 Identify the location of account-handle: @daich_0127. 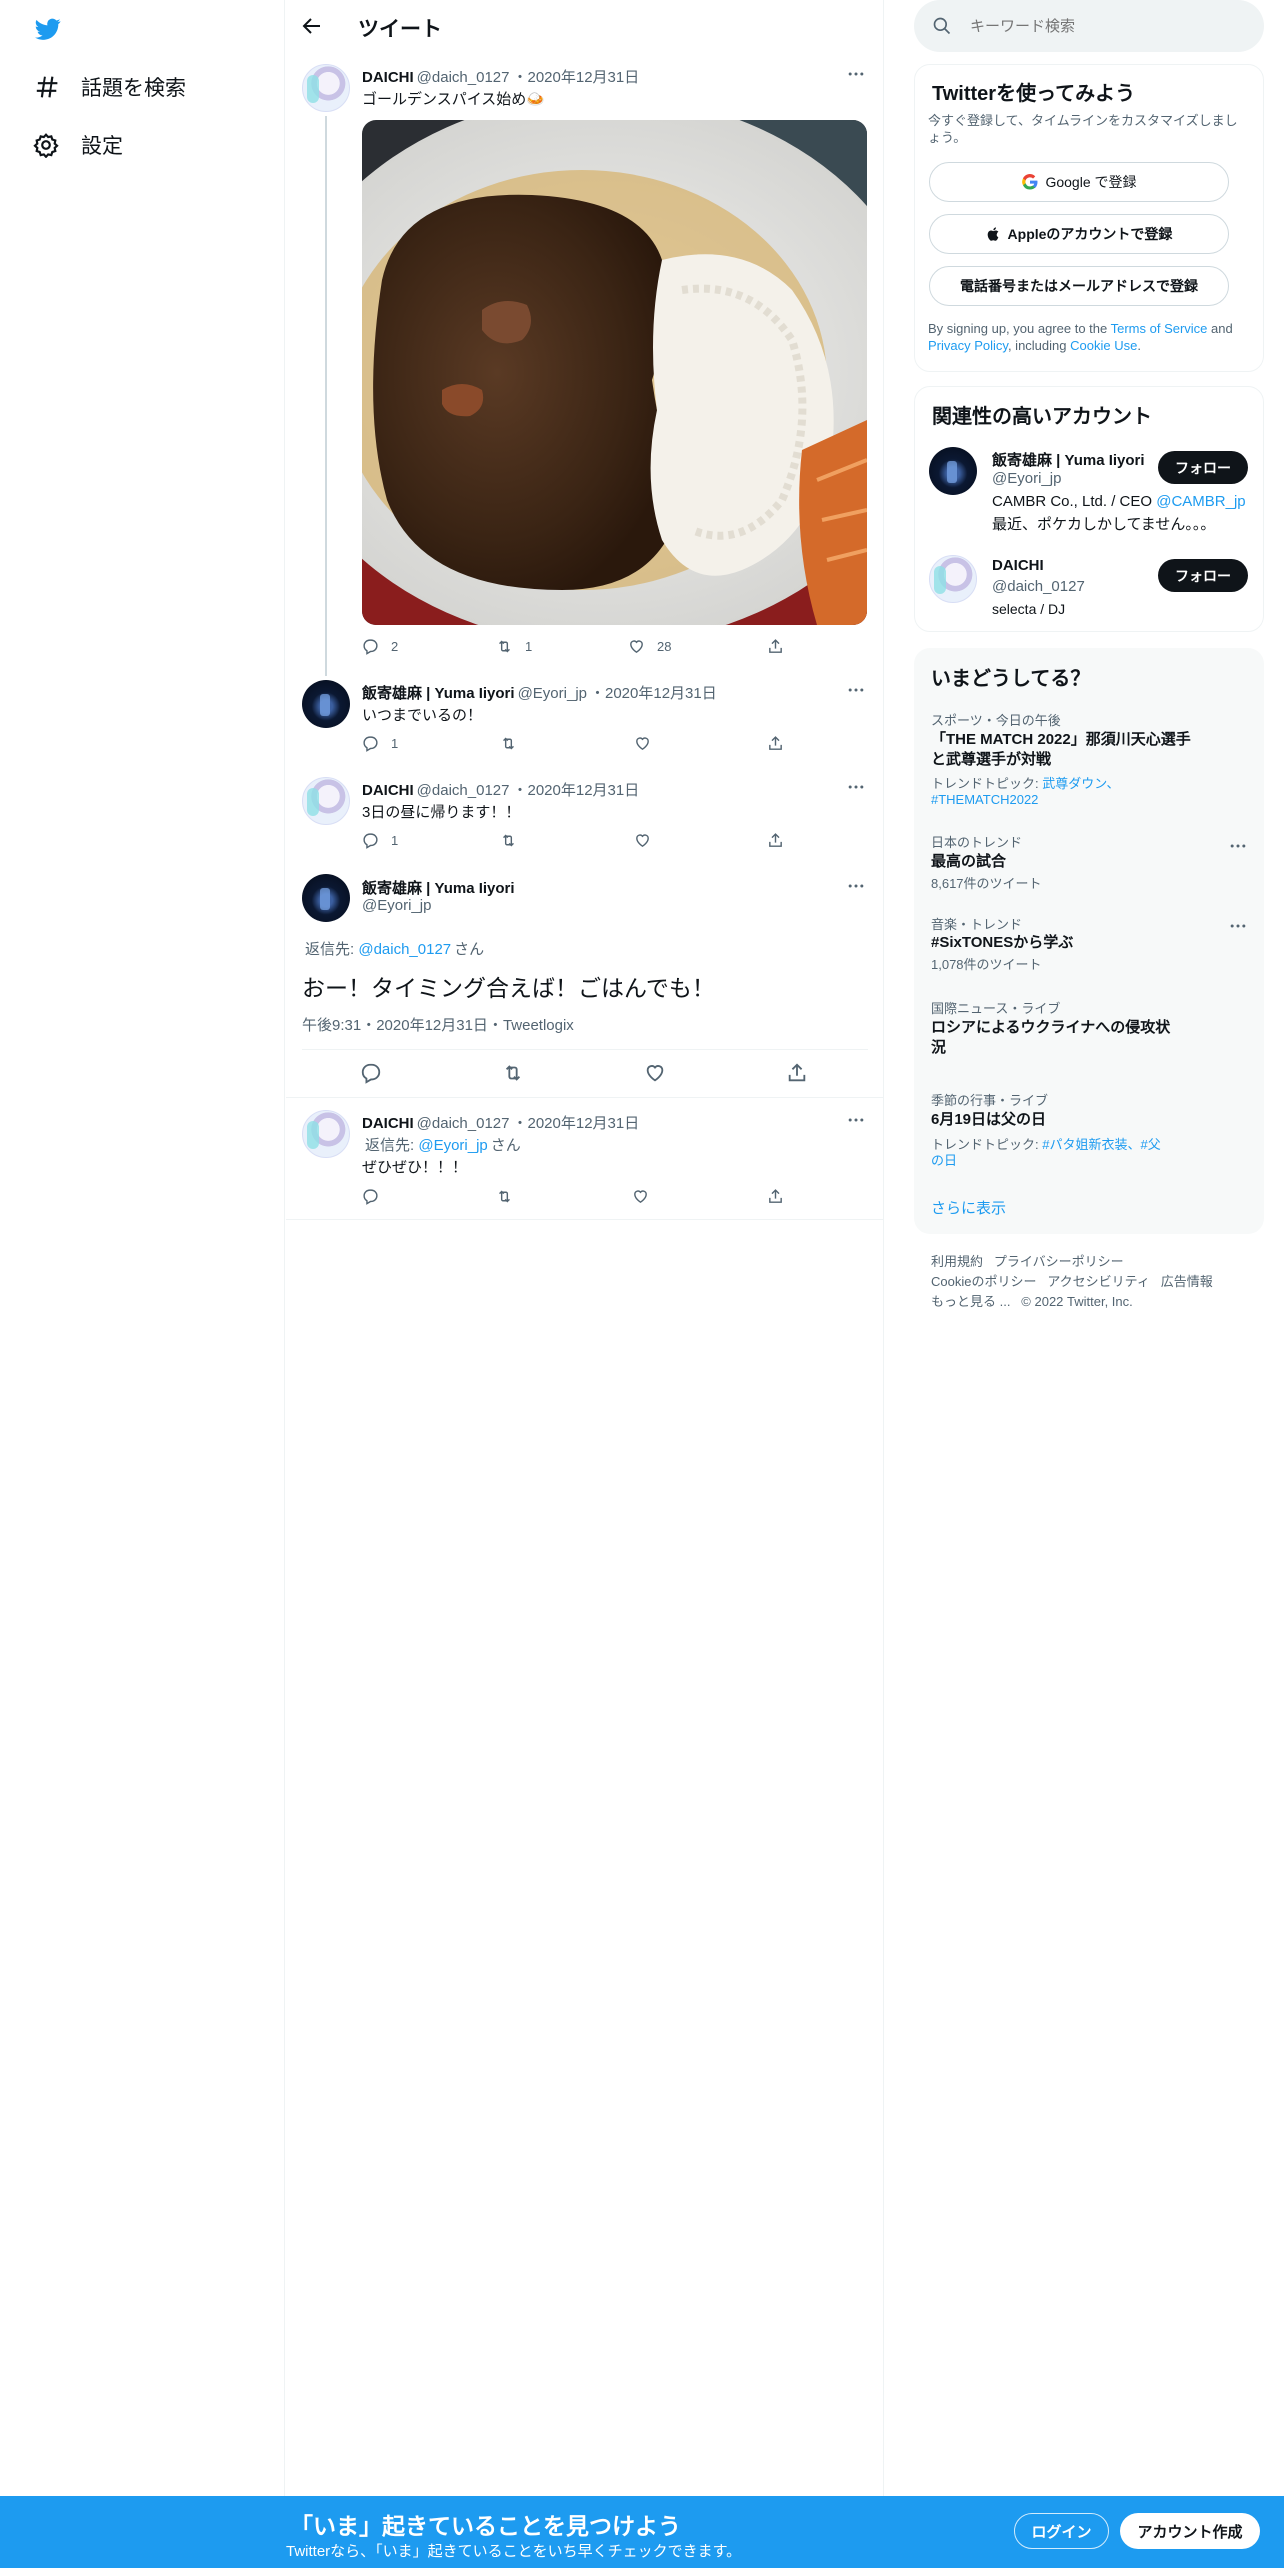
(1038, 586).